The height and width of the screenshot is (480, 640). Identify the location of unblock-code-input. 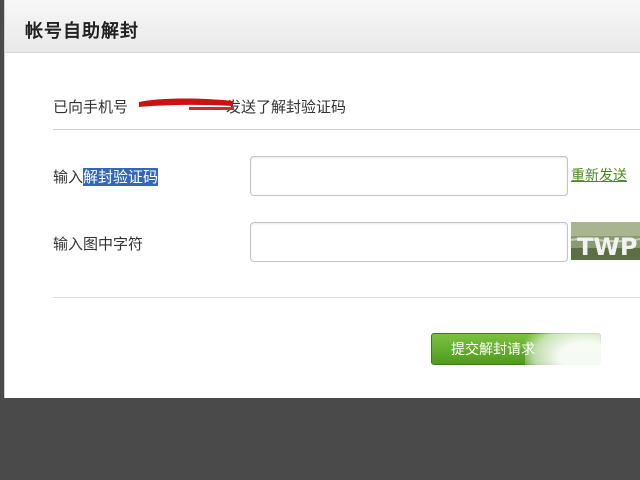
(409, 176).